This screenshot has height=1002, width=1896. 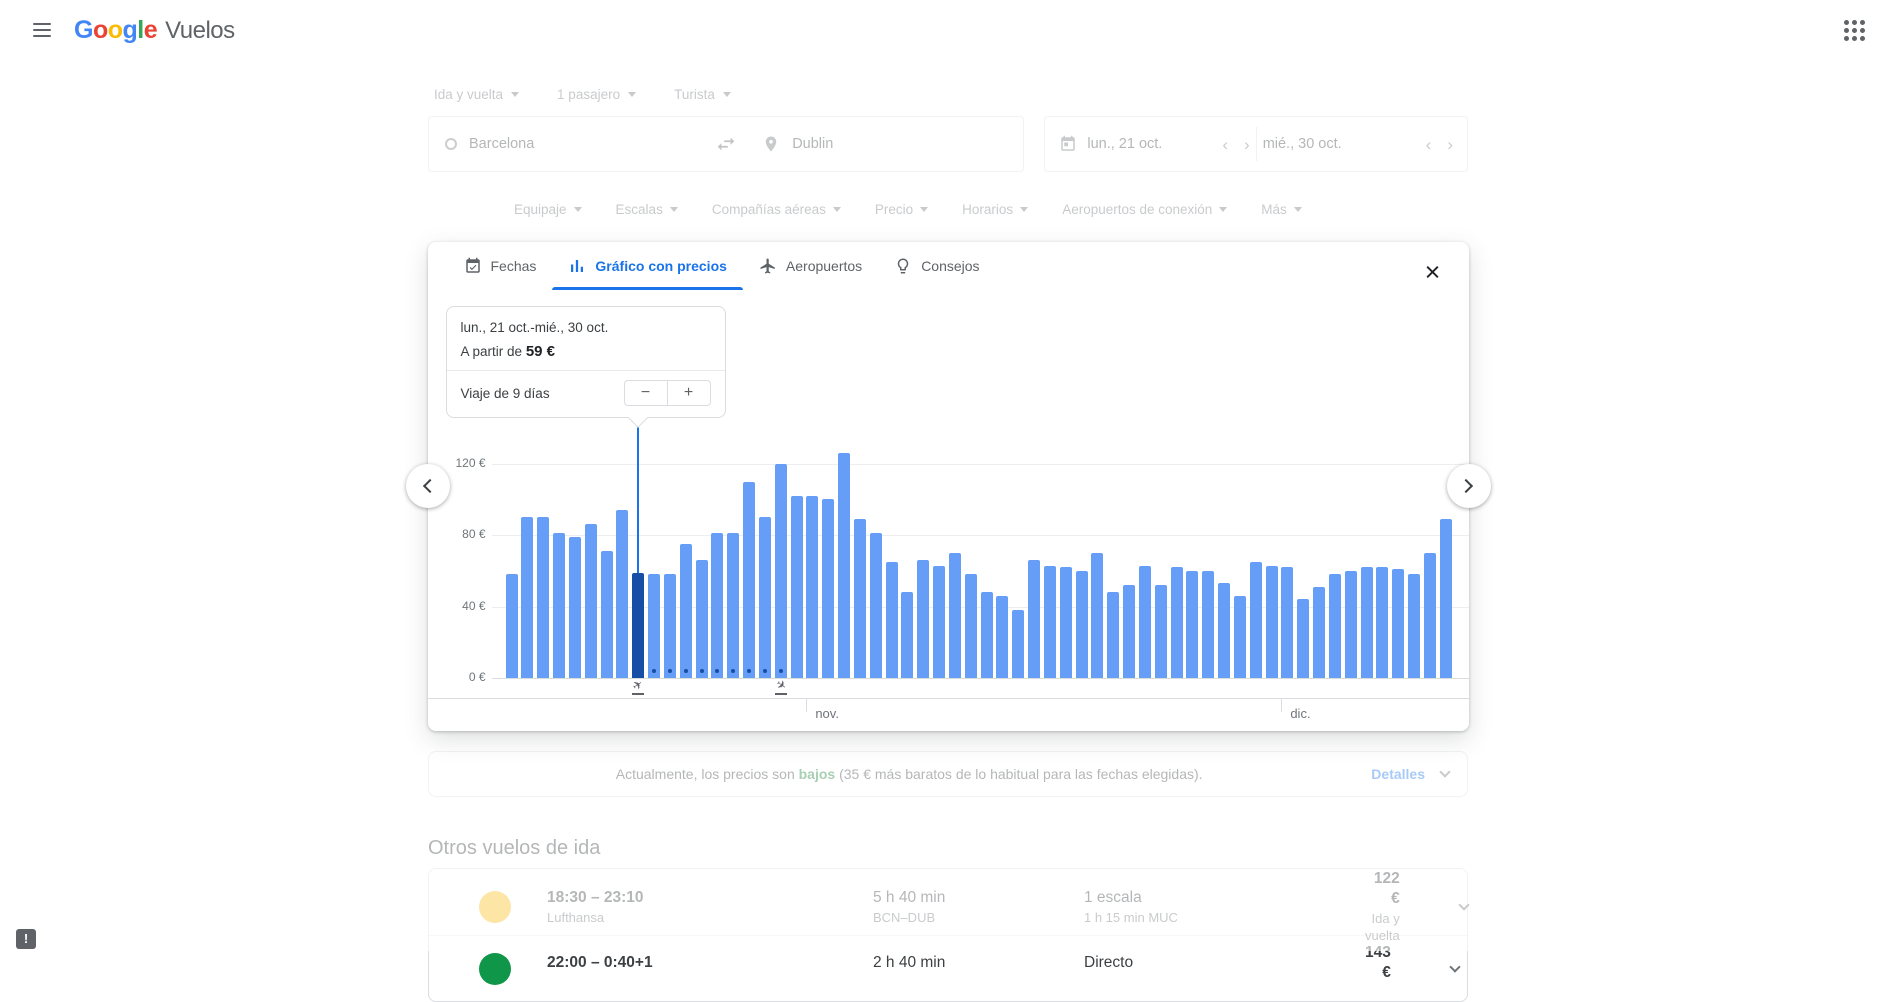 What do you see at coordinates (647, 209) in the screenshot?
I see `filter-chip-escalas: Escalas` at bounding box center [647, 209].